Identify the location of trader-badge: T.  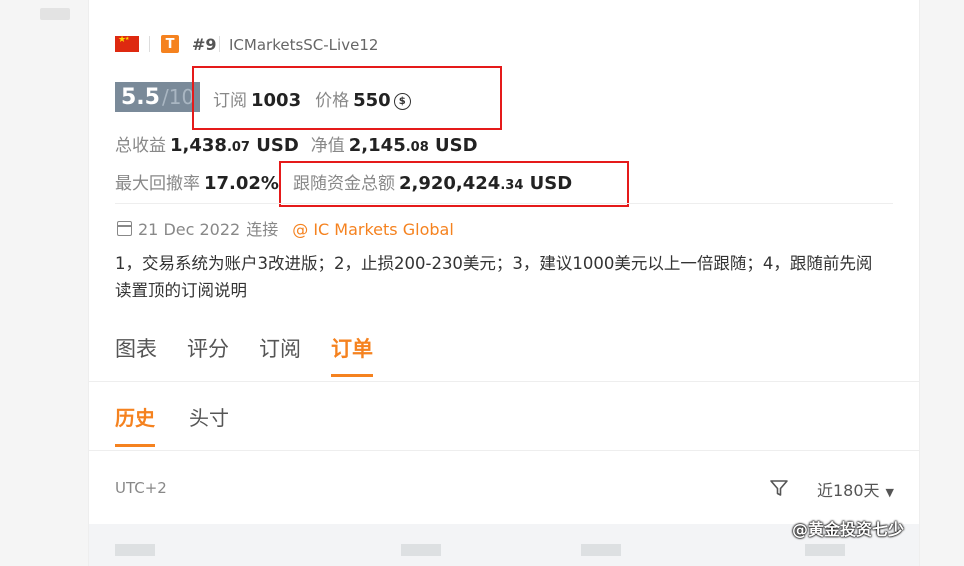
(170, 44).